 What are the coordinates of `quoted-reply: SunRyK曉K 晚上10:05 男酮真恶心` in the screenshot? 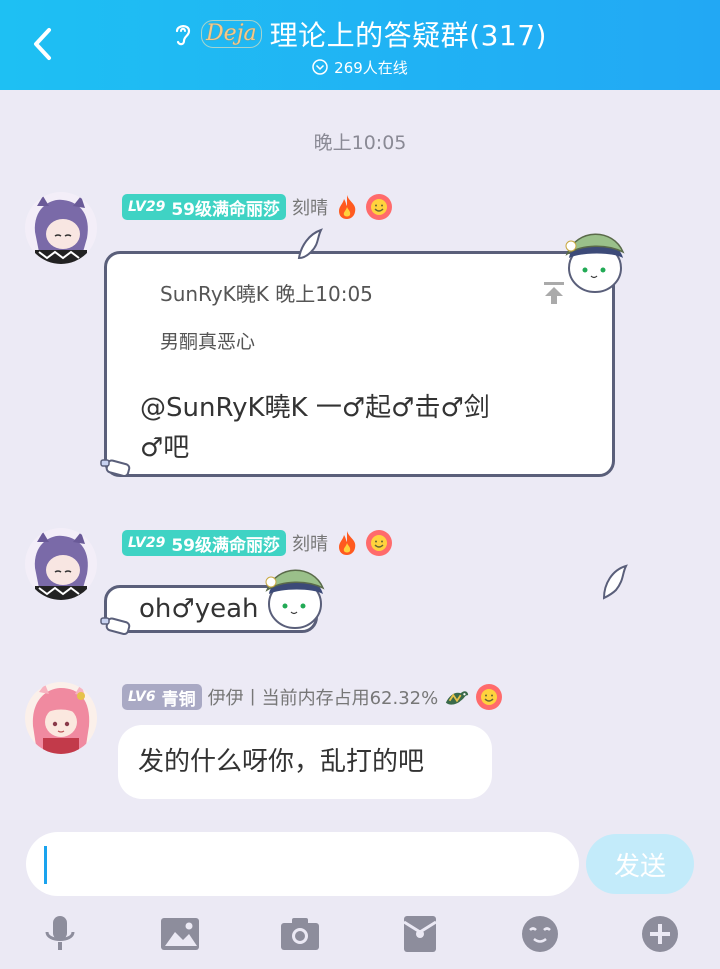 It's located at (359, 316).